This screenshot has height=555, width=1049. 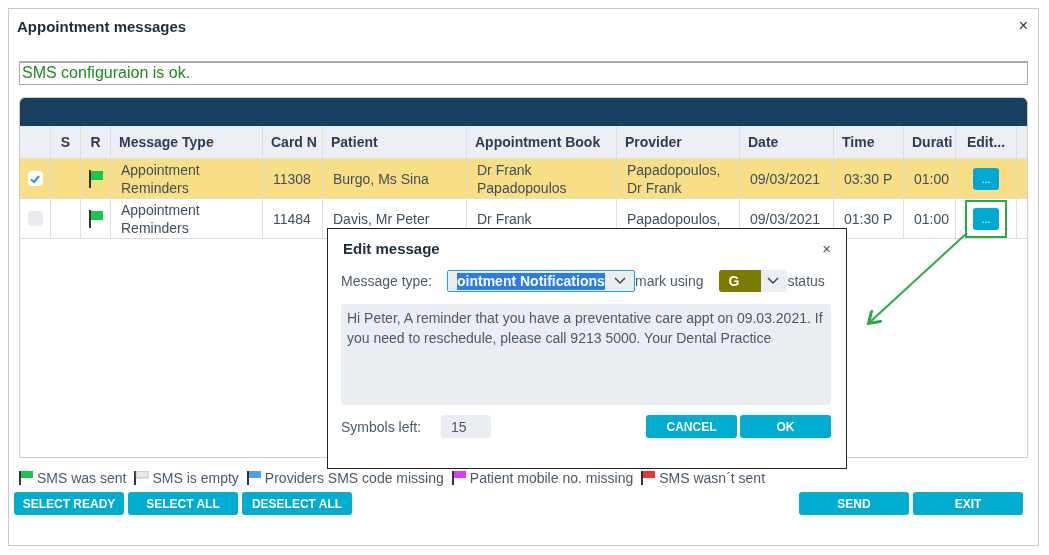 What do you see at coordinates (382, 426) in the screenshot?
I see `field-label: Symbols left:` at bounding box center [382, 426].